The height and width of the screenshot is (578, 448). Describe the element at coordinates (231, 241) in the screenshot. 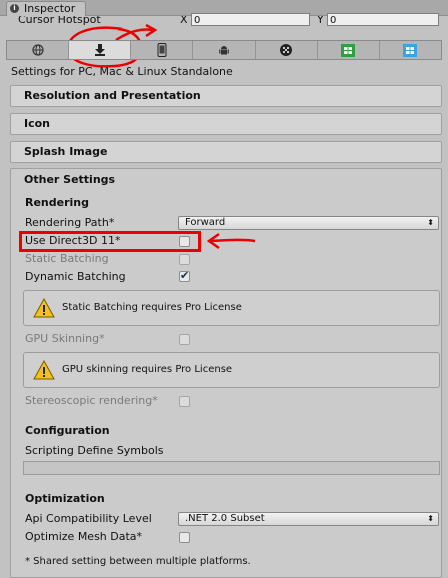

I see `annotation-arrow` at that location.